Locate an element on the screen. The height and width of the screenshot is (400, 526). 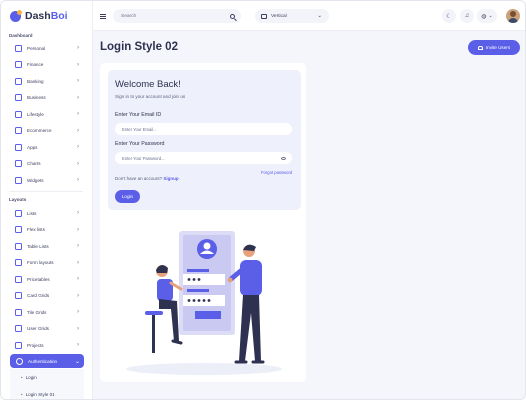
sidebar-item-label: Personal is located at coordinates (36, 48).